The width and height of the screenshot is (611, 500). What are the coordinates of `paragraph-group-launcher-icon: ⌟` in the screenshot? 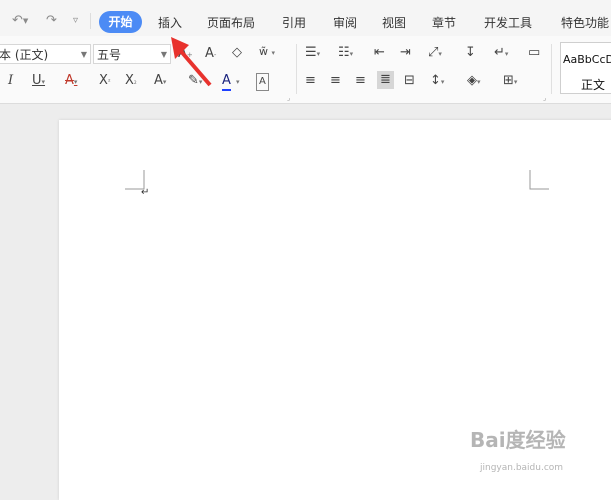 It's located at (544, 98).